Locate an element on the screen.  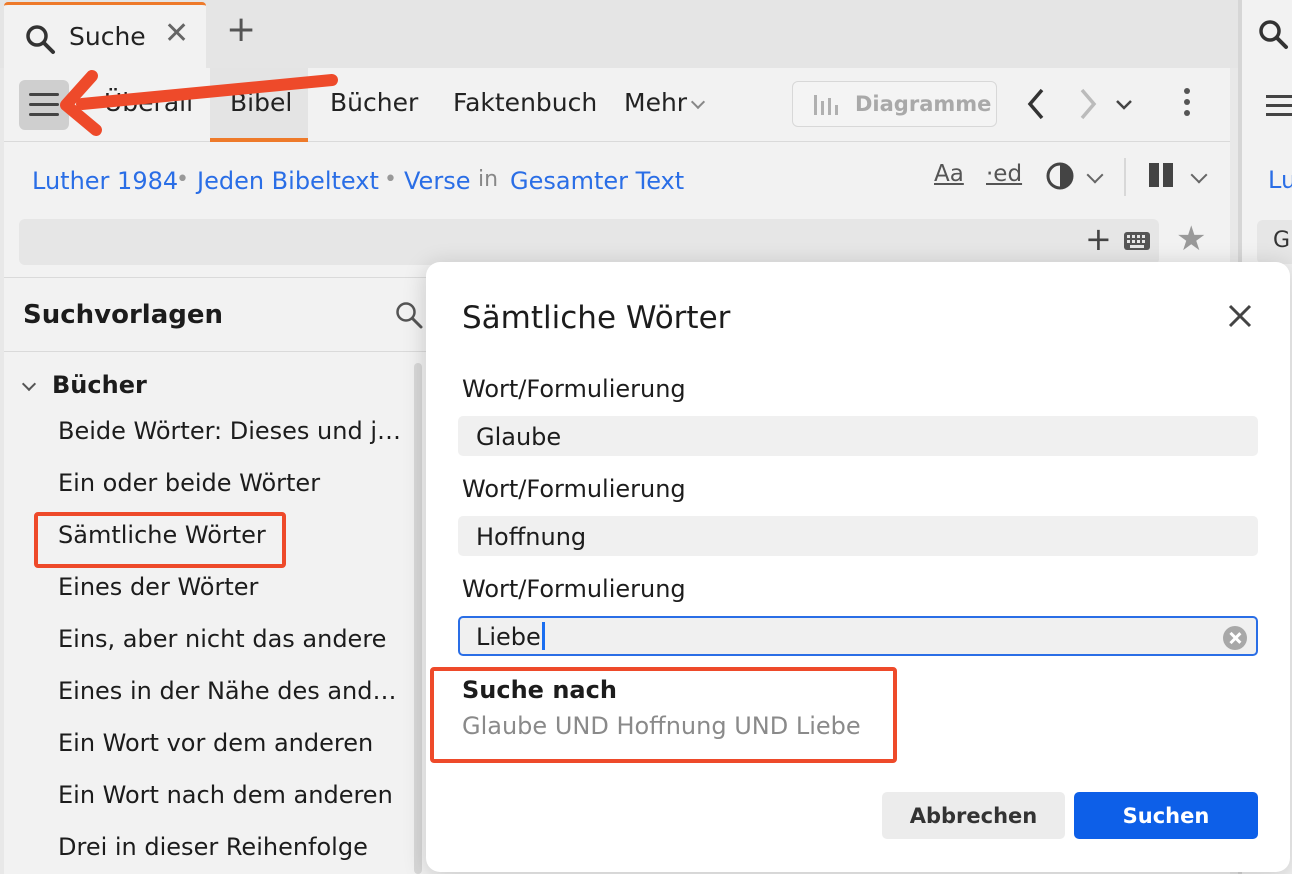
annotation-arrow-icon is located at coordinates (199, 103).